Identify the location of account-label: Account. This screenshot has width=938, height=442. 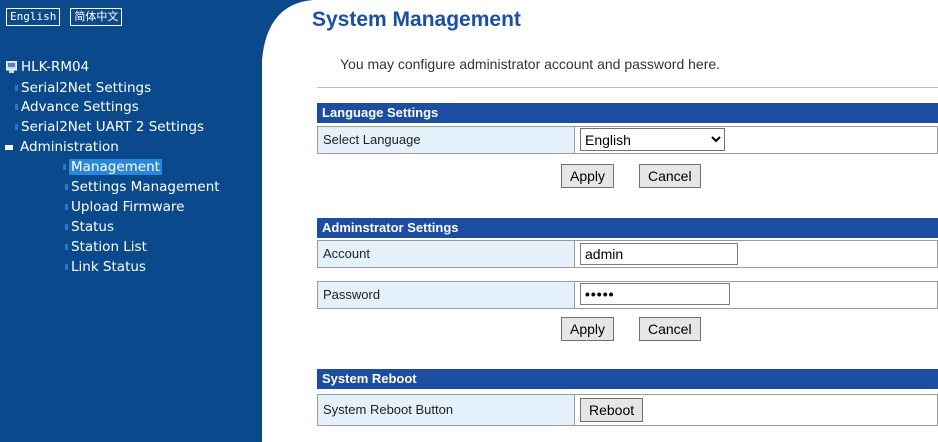
(446, 254).